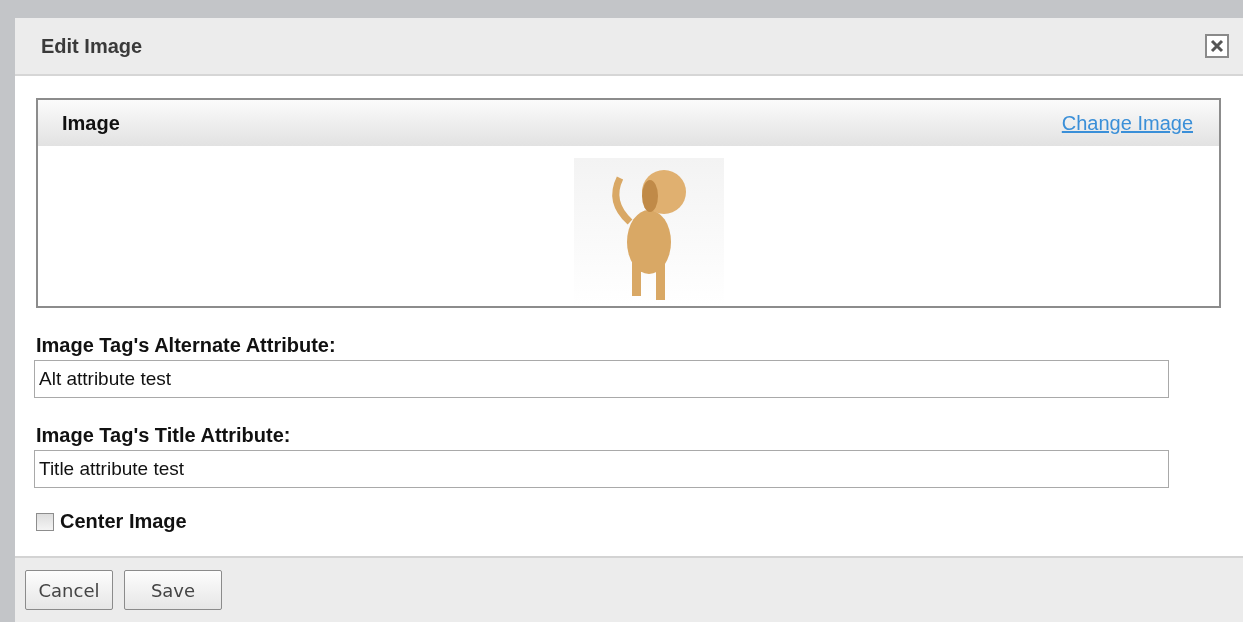 The height and width of the screenshot is (622, 1243). I want to click on dialog-title: Edit Image, so click(92, 46).